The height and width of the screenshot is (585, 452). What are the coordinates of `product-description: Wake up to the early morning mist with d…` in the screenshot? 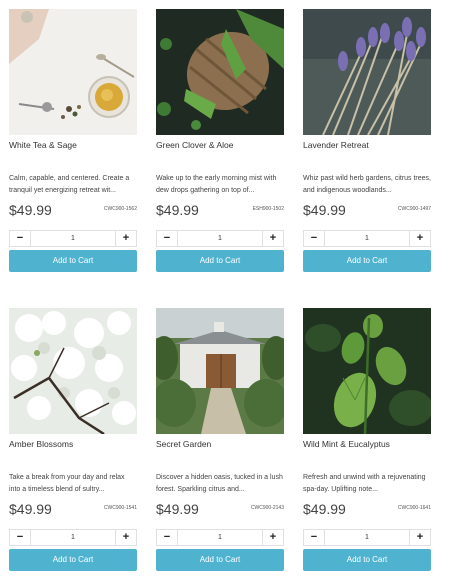 It's located at (216, 184).